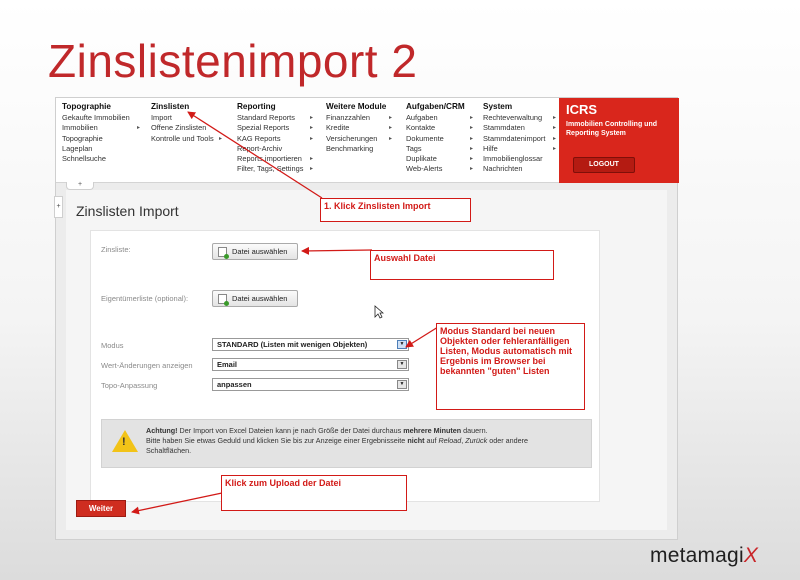  What do you see at coordinates (462, 265) in the screenshot?
I see `callout-file: Auswahl Datei` at bounding box center [462, 265].